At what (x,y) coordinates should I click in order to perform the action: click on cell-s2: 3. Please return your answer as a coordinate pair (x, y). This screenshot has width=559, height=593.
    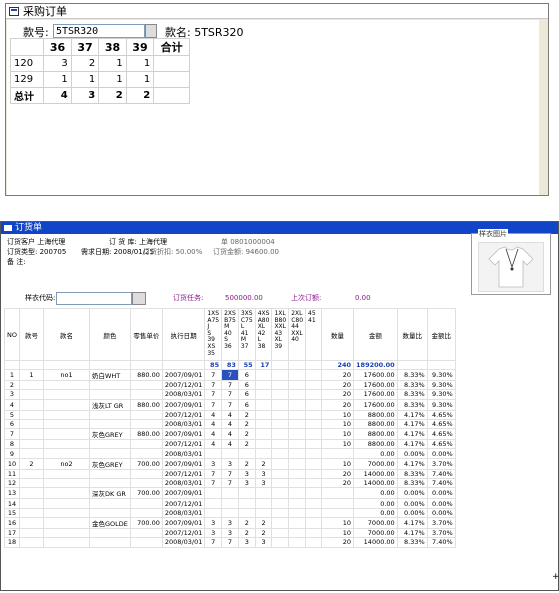
    Looking at the image, I should click on (230, 522).